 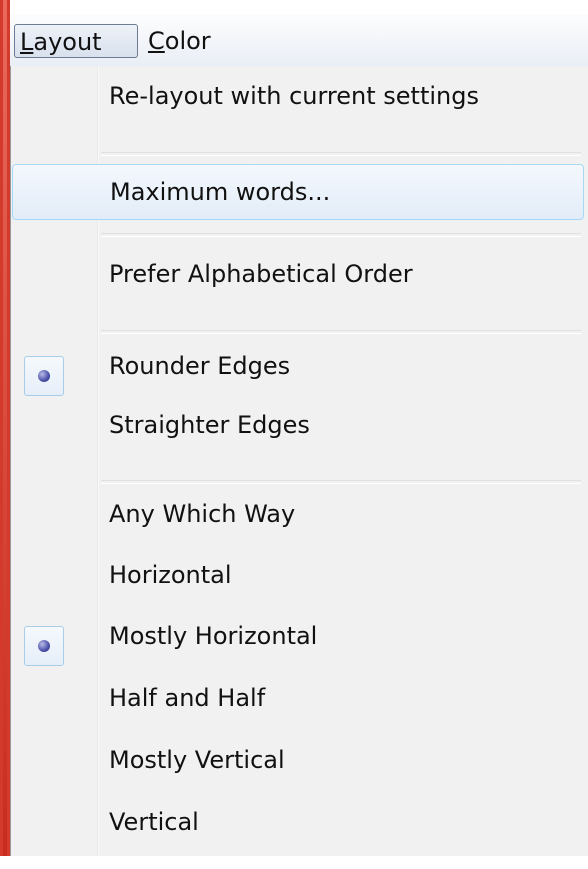 I want to click on menu-color: Color, so click(x=188, y=41).